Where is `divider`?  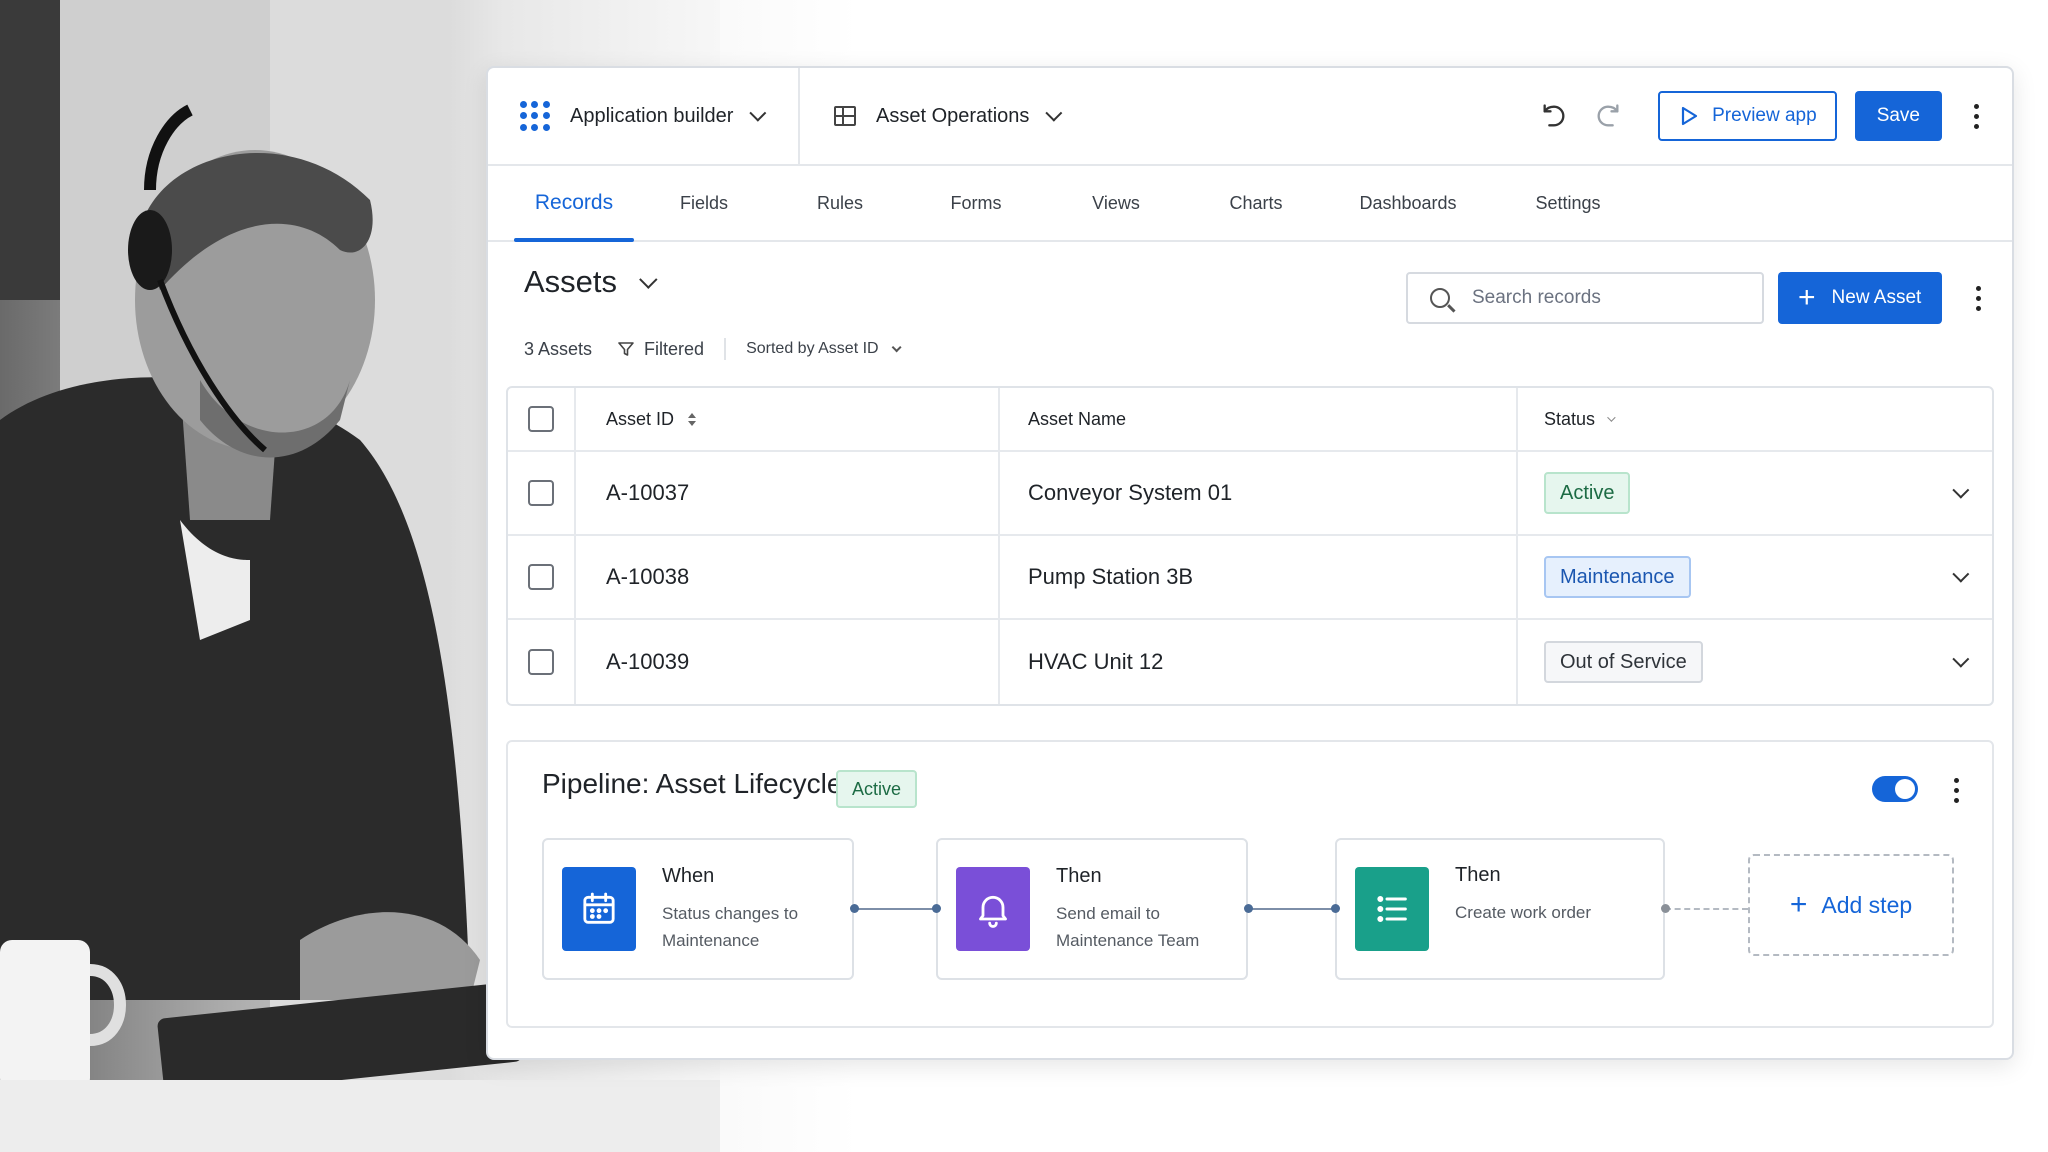
divider is located at coordinates (725, 349).